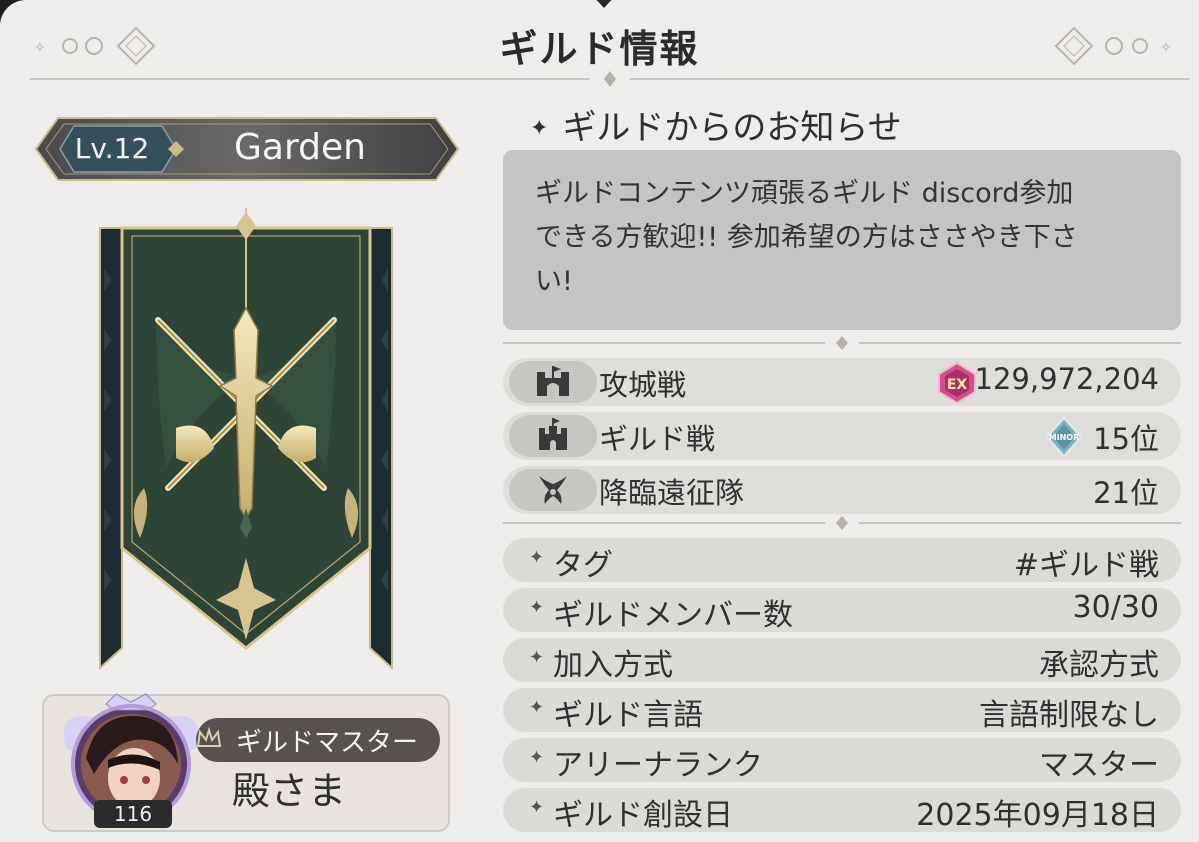 This screenshot has width=1199, height=842. Describe the element at coordinates (1126, 439) in the screenshot. I see `stat-value: 15位` at that location.